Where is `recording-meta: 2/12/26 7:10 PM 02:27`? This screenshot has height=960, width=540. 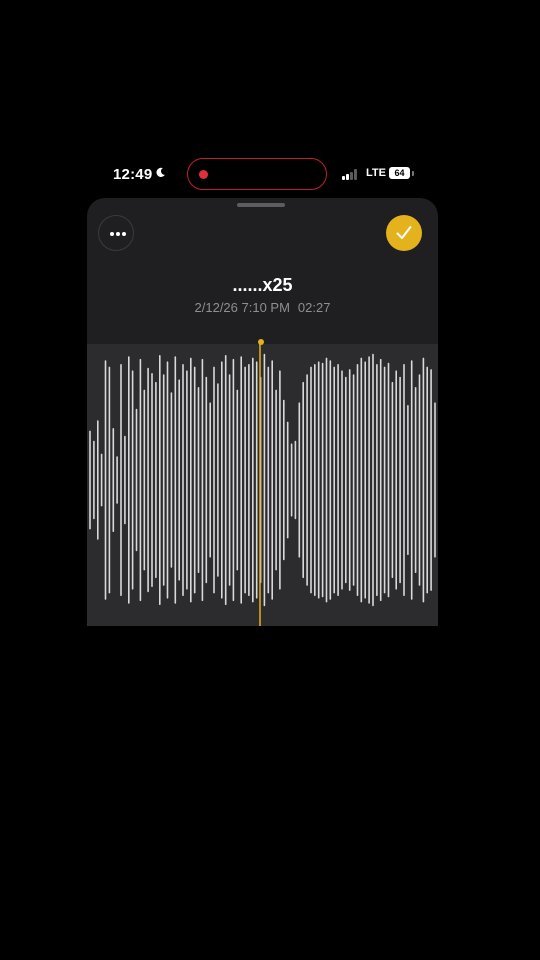
recording-meta: 2/12/26 7:10 PM 02:27 is located at coordinates (262, 307).